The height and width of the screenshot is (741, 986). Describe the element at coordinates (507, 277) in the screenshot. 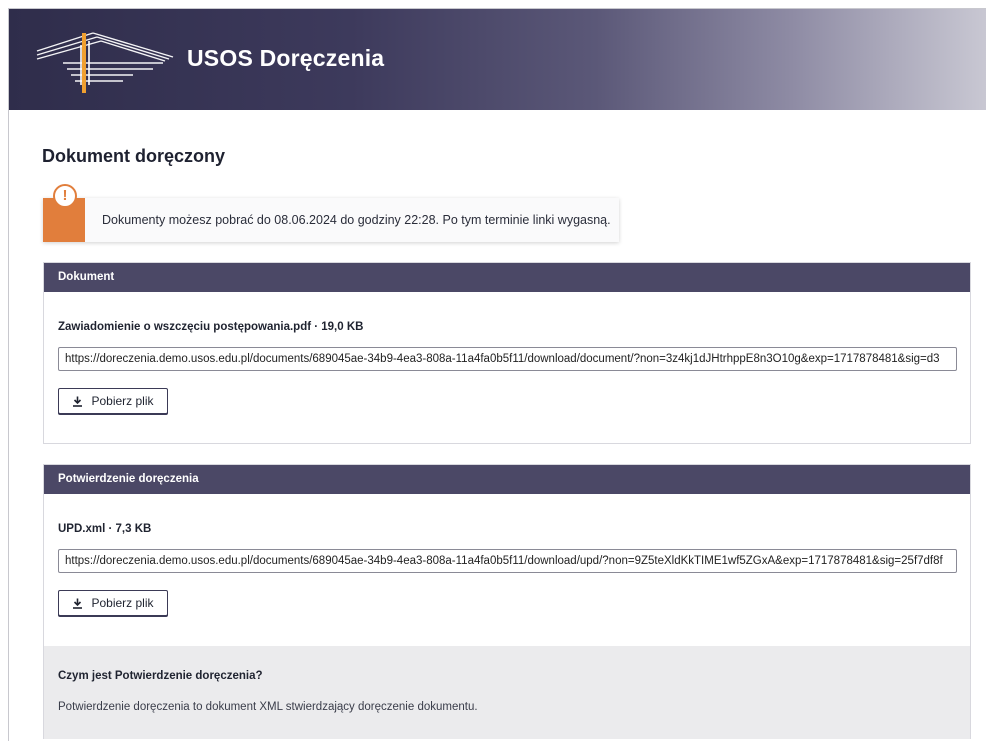

I see `document-panel-heading: Dokument` at that location.